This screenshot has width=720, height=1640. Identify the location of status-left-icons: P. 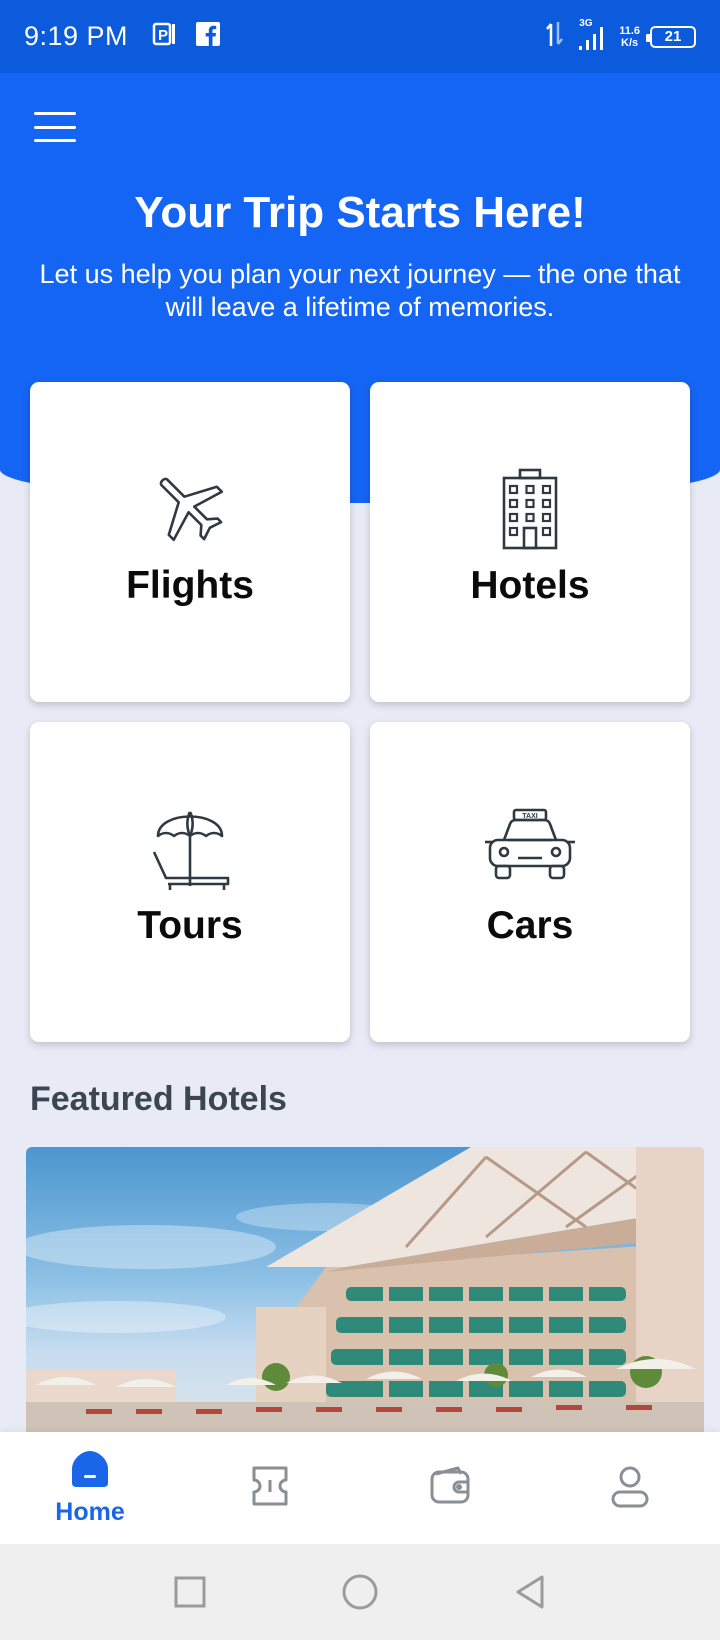
(186, 36).